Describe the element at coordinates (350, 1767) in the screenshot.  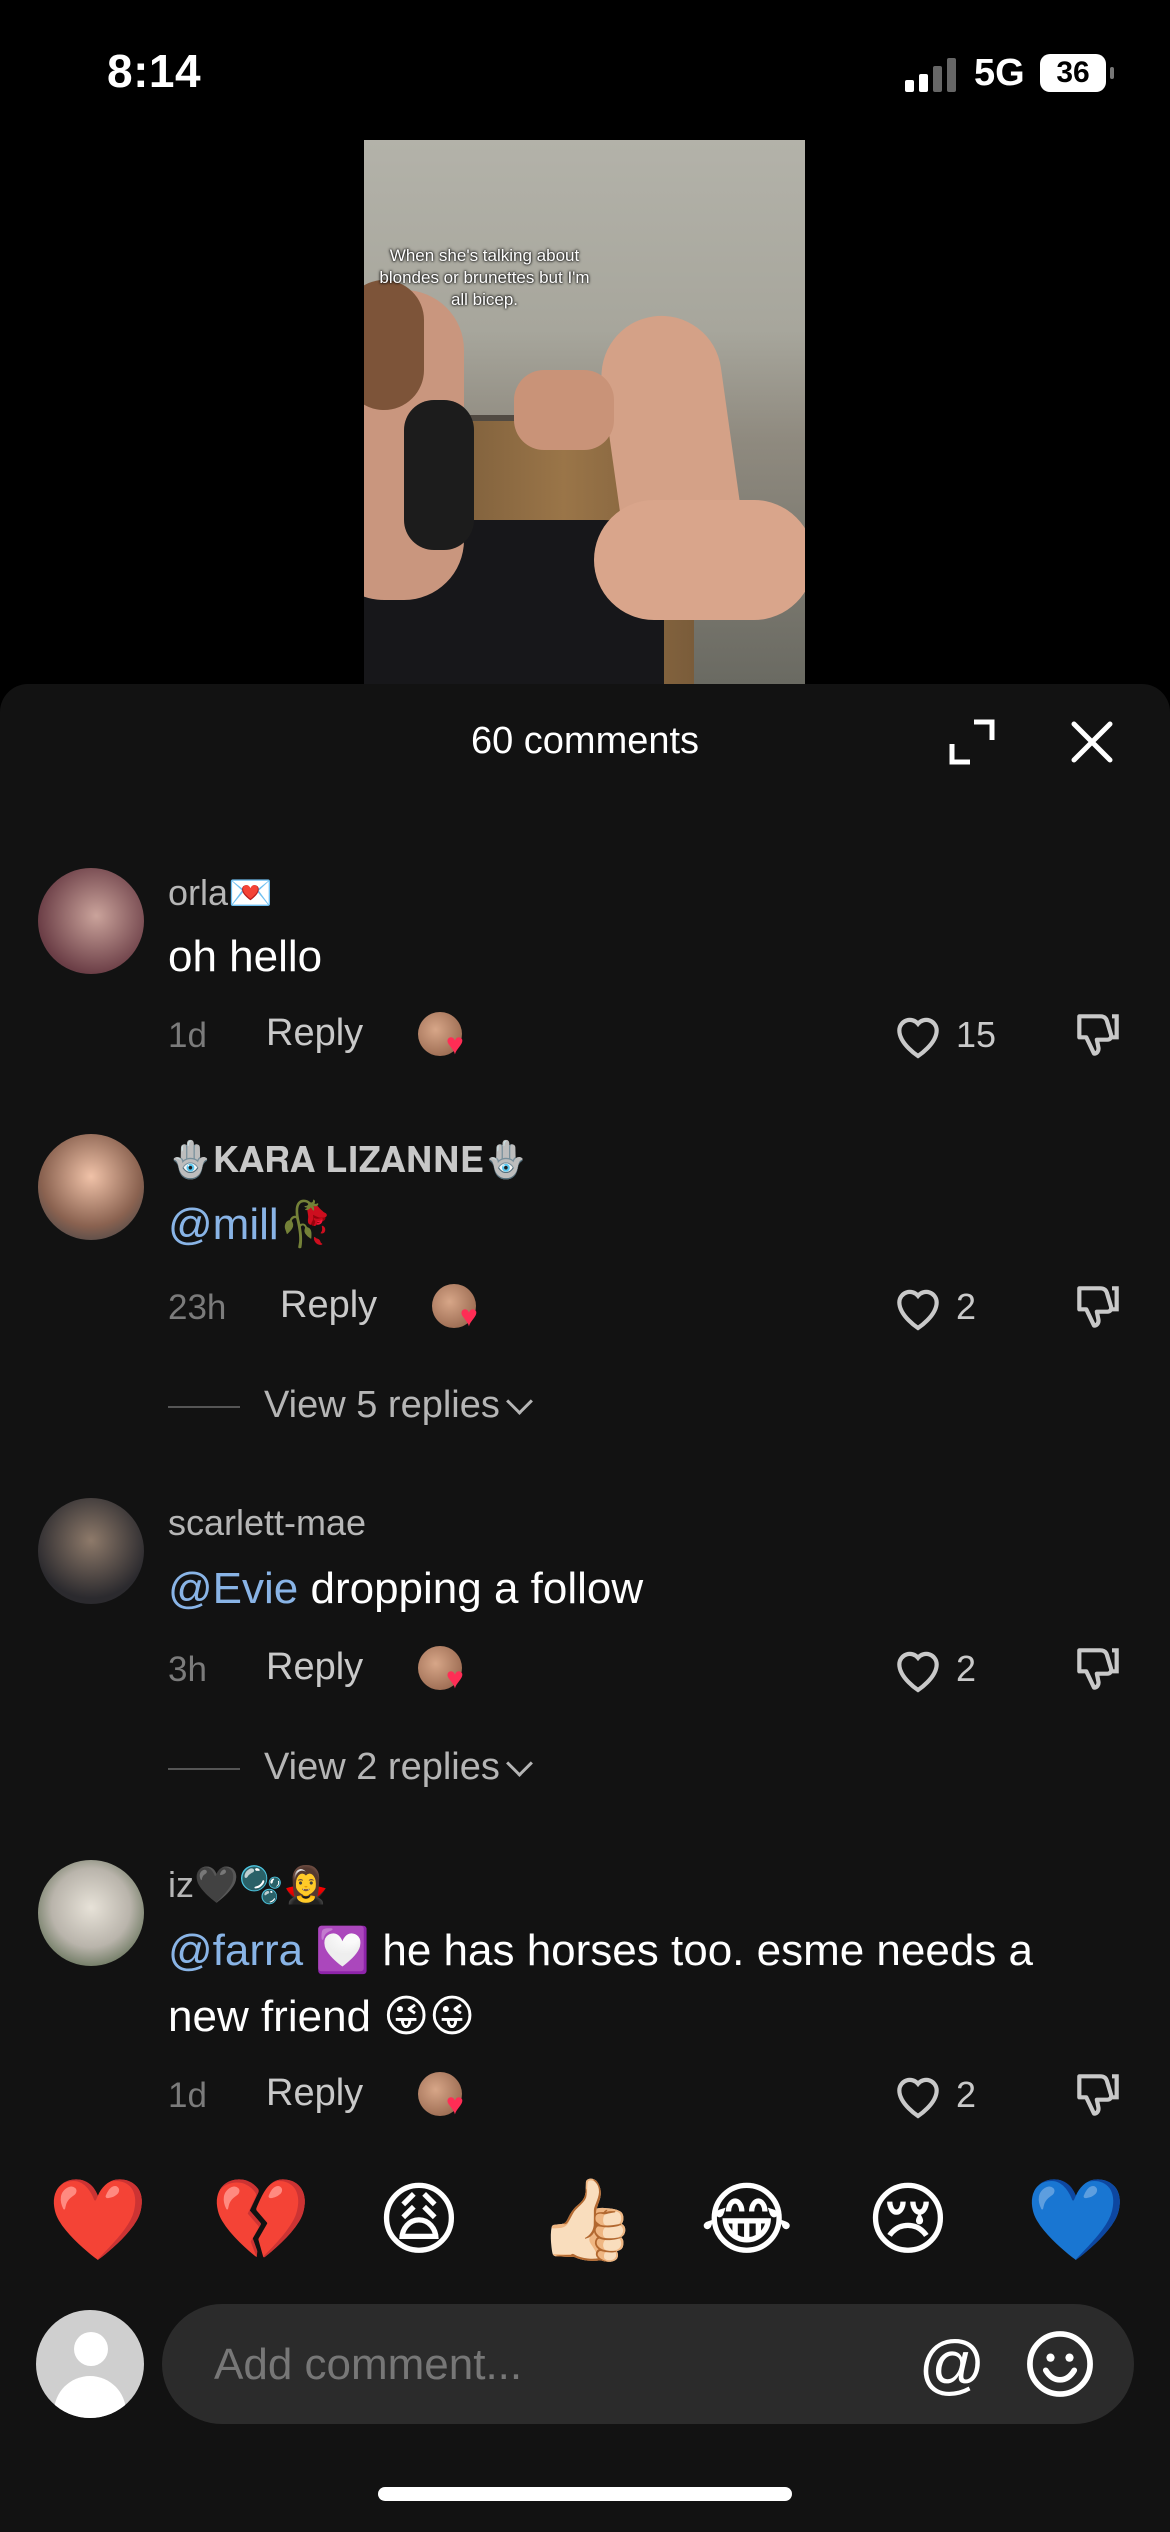
I see `view-replies-button: View 2 replies` at that location.